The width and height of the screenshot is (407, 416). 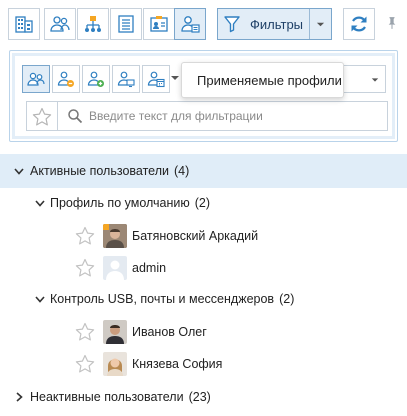 What do you see at coordinates (175, 78) in the screenshot?
I see `profiles-dropdown-caret-icon` at bounding box center [175, 78].